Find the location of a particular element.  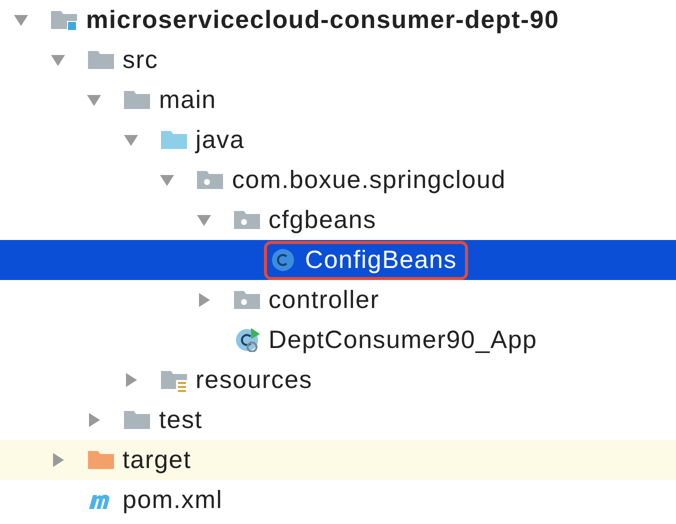

tree-row: DeptConsumer90_App is located at coordinates (338, 340).